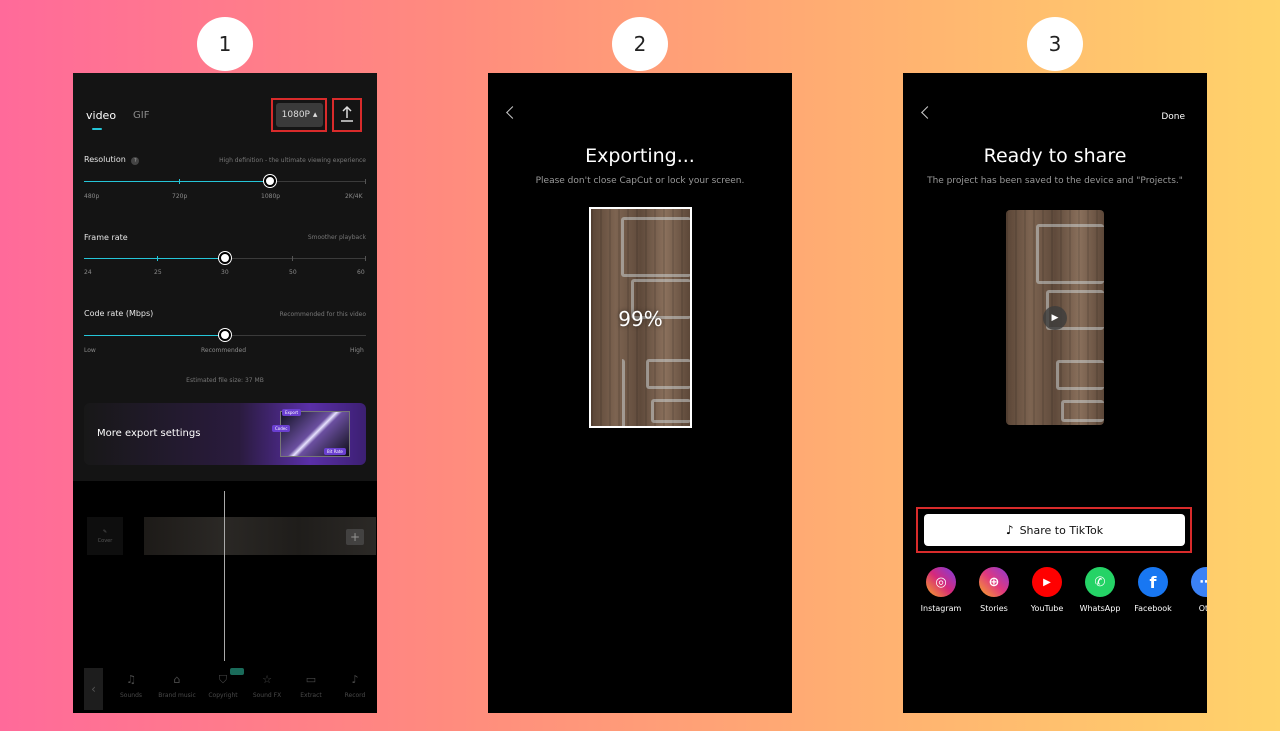  I want to click on playhead, so click(224, 576).